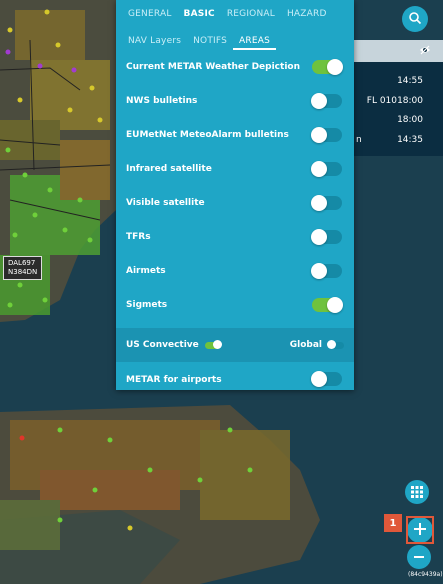  I want to click on layer-label: NWS bulletins, so click(162, 101).